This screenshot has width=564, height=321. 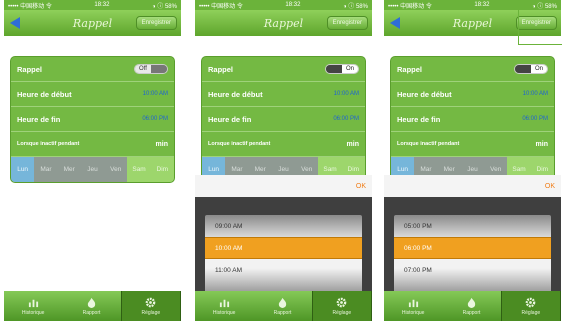 I want to click on day-ven: Ven, so click(x=116, y=169).